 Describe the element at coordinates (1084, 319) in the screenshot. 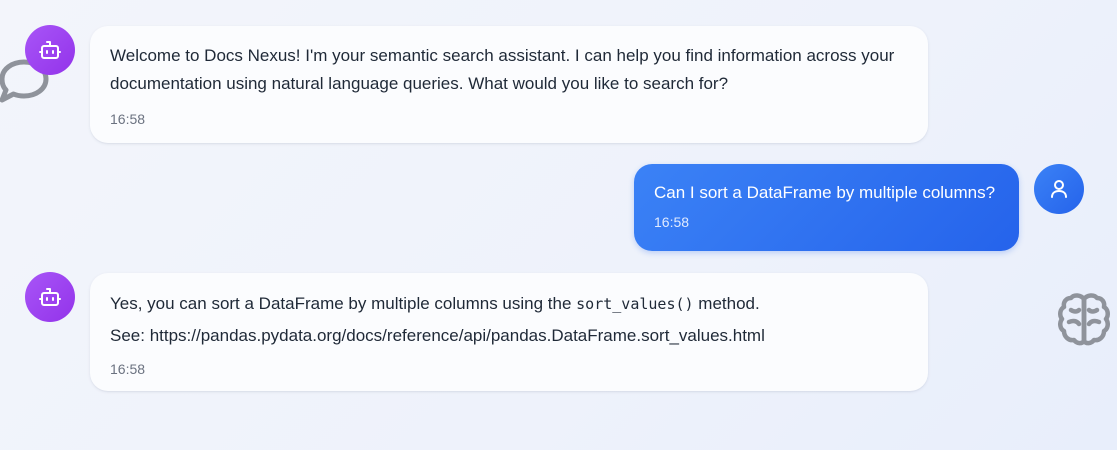

I see `brain-icon` at that location.